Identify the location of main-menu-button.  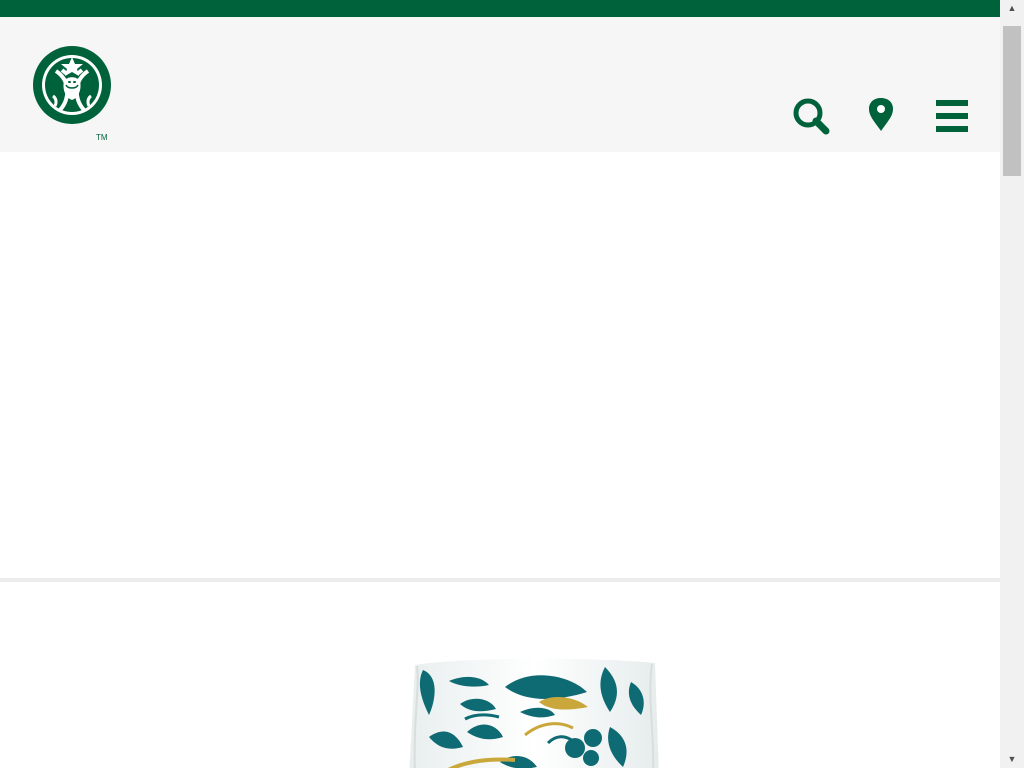
(952, 116).